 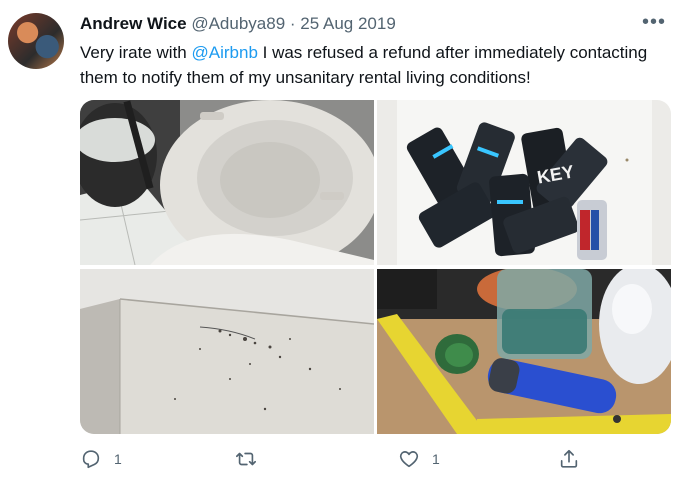 What do you see at coordinates (524, 182) in the screenshot?
I see `photo-energy-cans: KEY` at bounding box center [524, 182].